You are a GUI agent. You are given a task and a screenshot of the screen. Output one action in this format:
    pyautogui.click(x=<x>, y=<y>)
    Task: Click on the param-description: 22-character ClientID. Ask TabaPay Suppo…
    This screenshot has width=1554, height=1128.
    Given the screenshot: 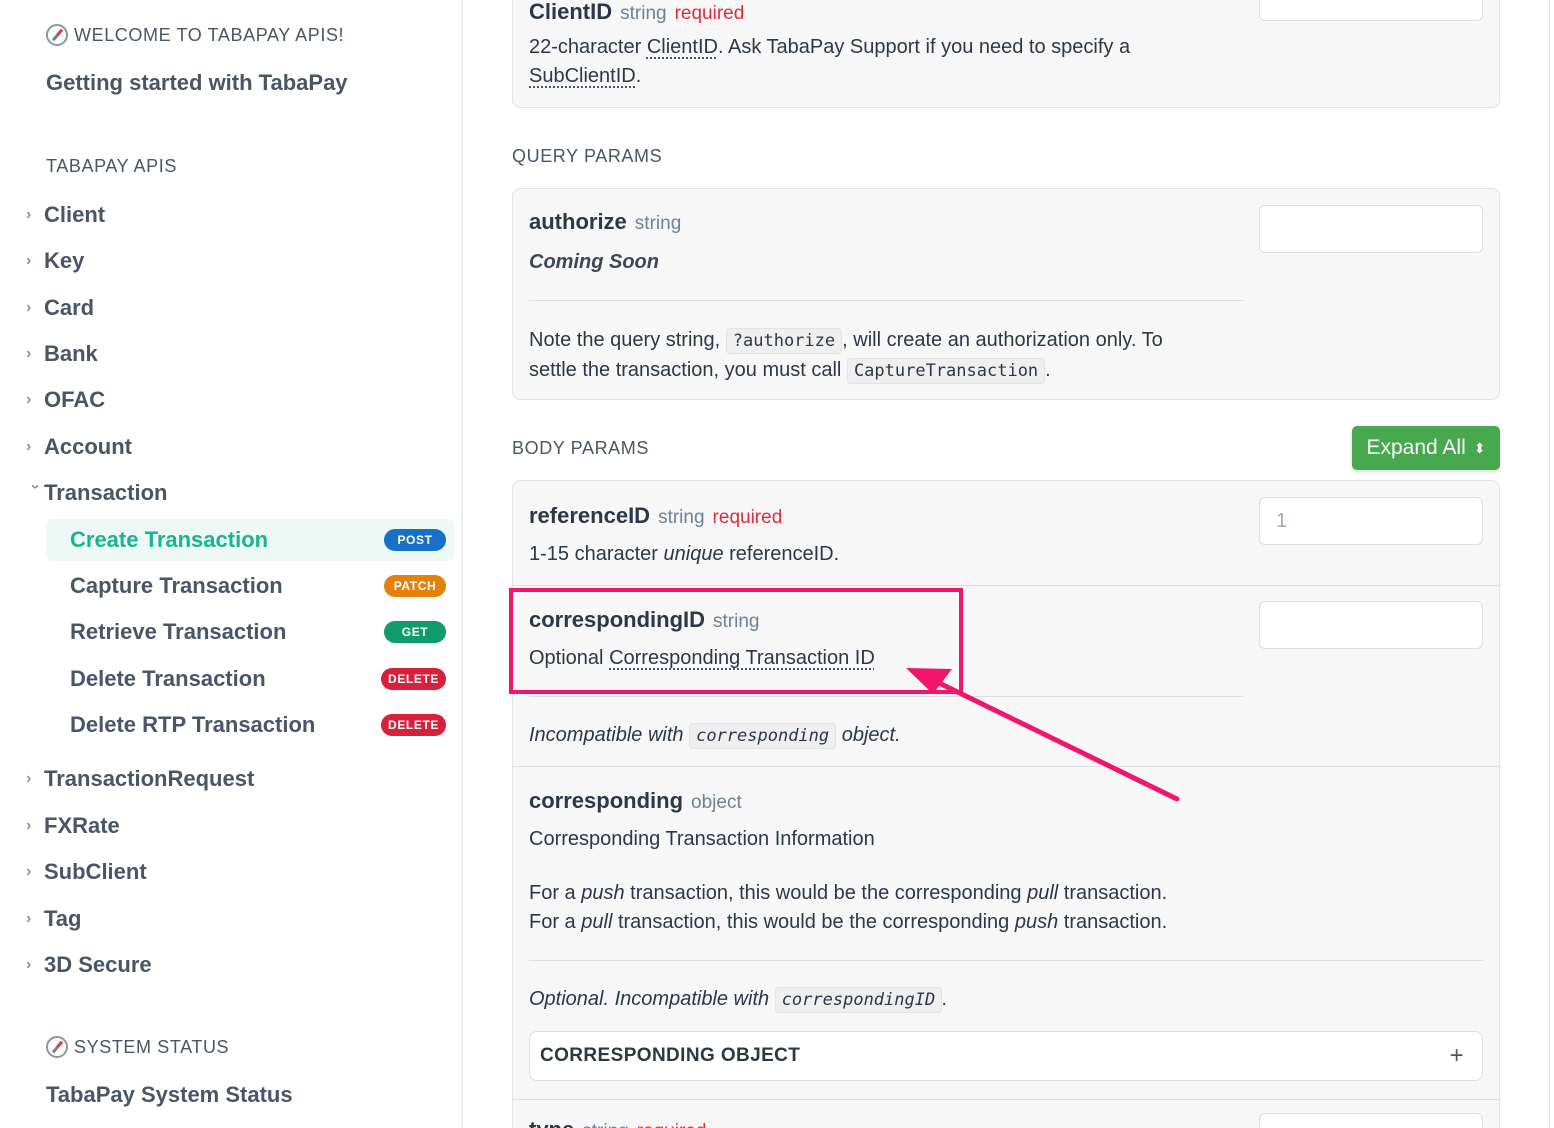 What is the action you would take?
    pyautogui.click(x=879, y=62)
    